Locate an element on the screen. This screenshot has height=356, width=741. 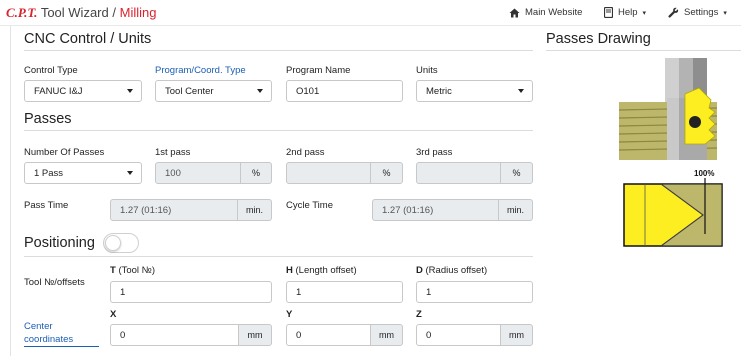
positioning-section-divider is located at coordinates (278, 256).